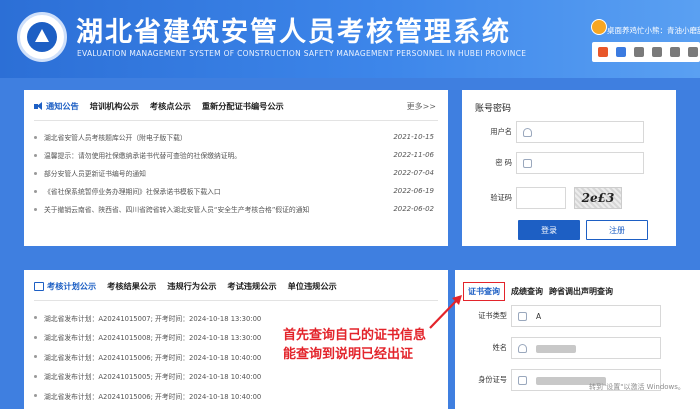 The image size is (700, 409). Describe the element at coordinates (637, 387) in the screenshot. I see `windows-activation-watermark: 转到"设置"以激活 Windows。` at that location.